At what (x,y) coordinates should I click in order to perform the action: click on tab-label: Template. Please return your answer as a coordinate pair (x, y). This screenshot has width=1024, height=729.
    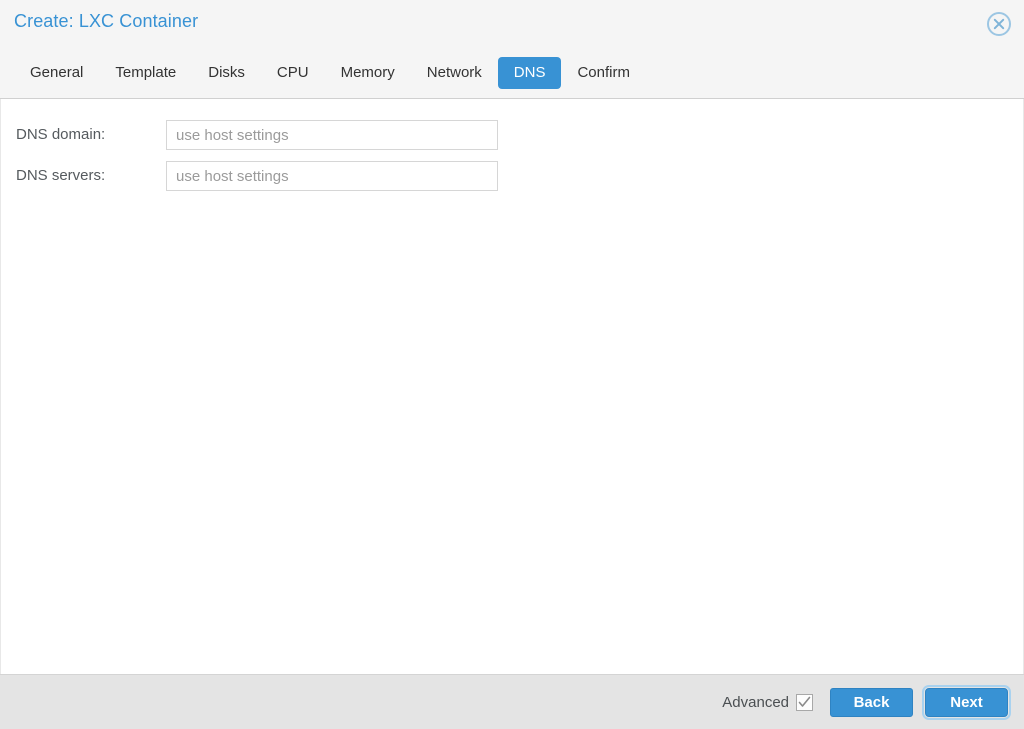
    Looking at the image, I should click on (146, 72).